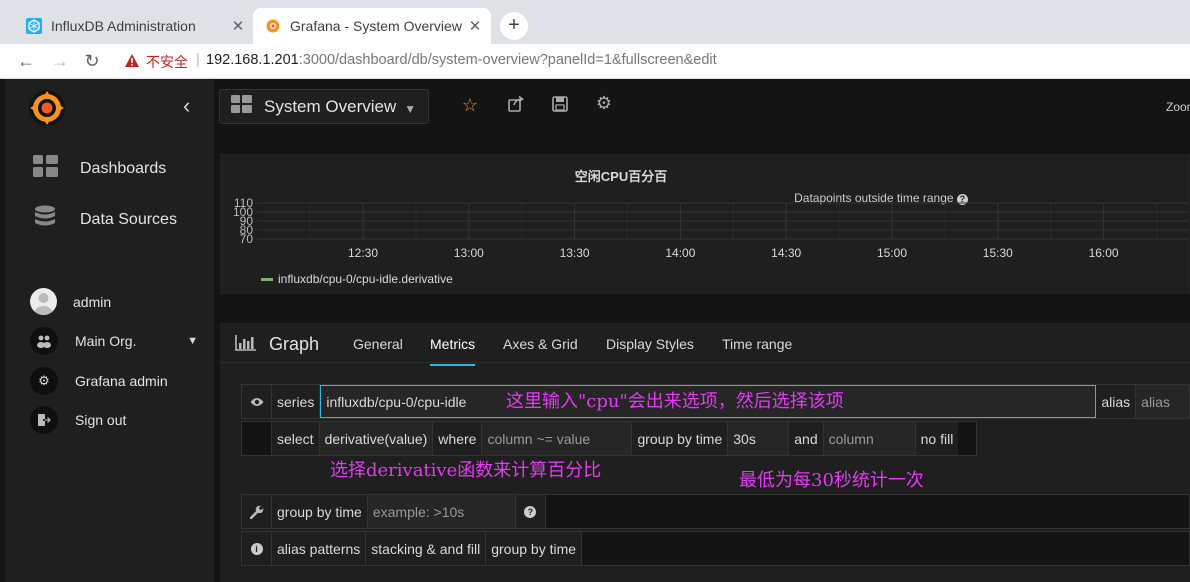 The image size is (1190, 582). I want to click on group-by-time-min-input: example: >10s, so click(441, 511).